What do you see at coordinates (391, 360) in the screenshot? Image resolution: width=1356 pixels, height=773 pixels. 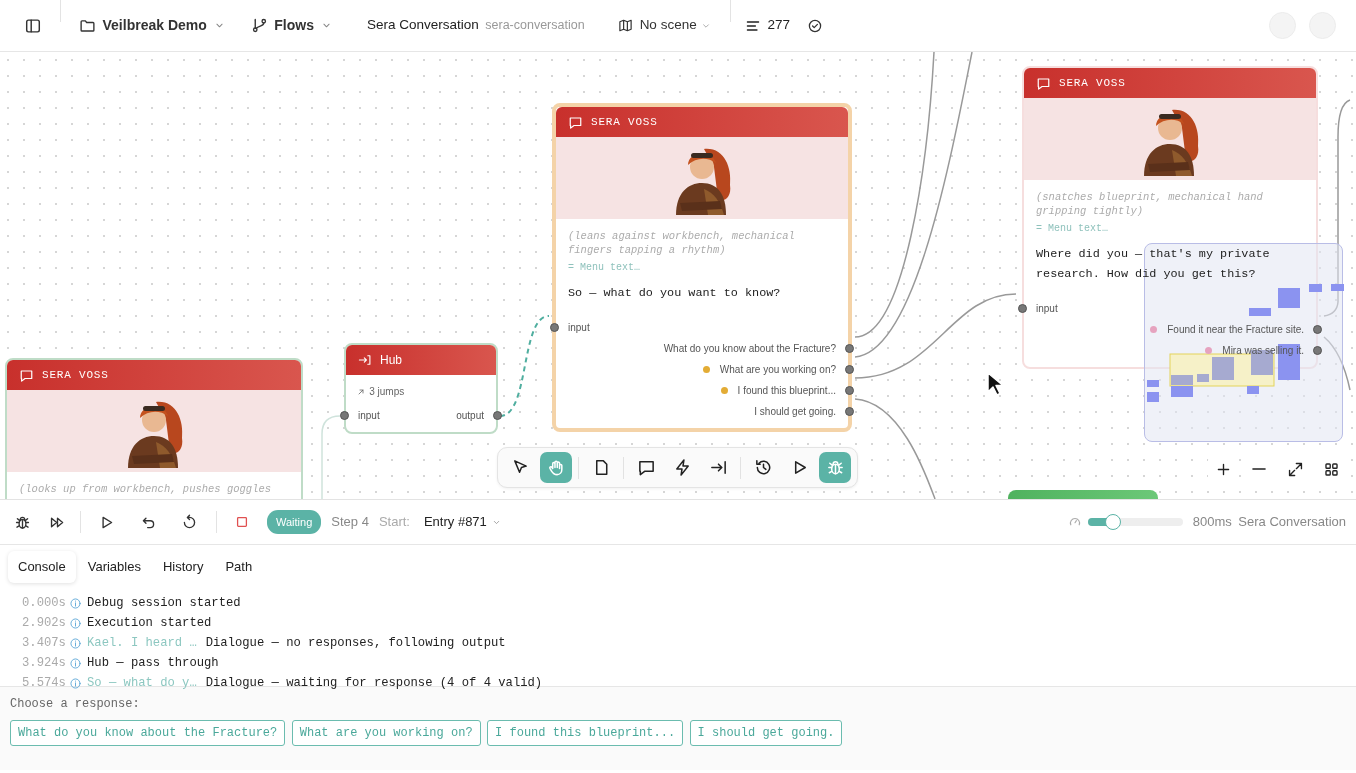 I see `node-title: Hub` at bounding box center [391, 360].